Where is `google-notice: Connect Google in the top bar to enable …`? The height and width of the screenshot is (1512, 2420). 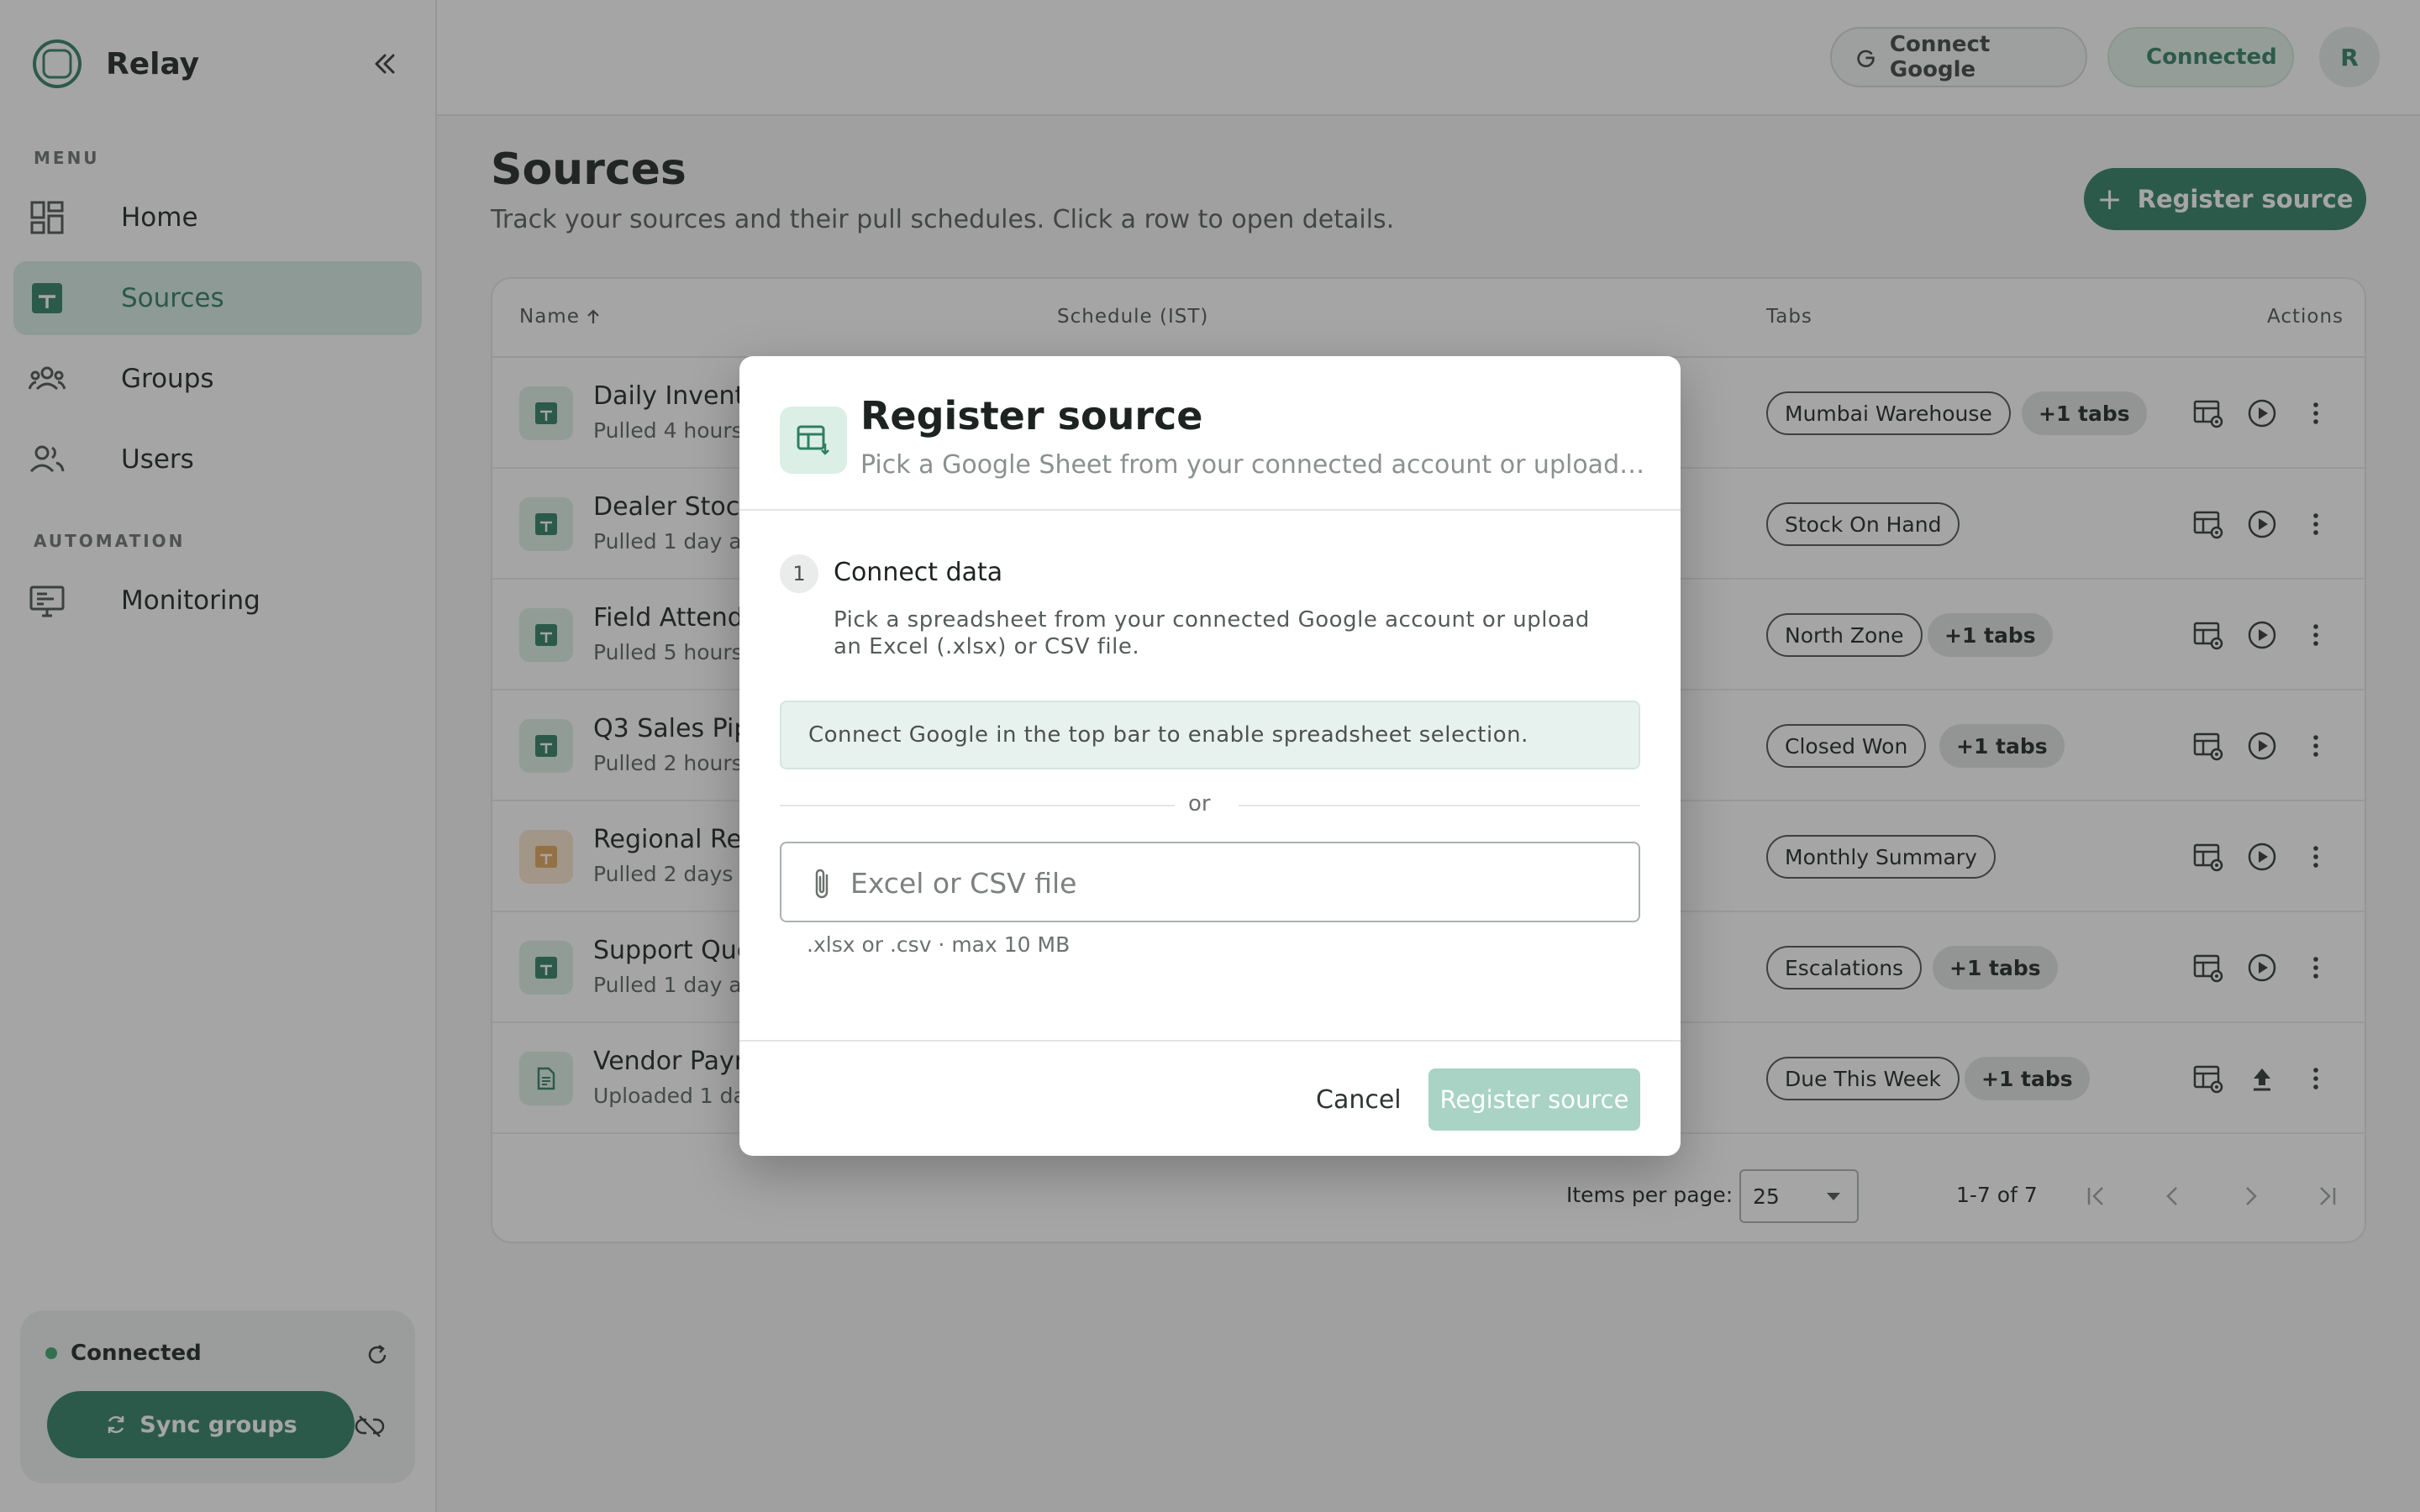 google-notice: Connect Google in the top bar to enable … is located at coordinates (1210, 735).